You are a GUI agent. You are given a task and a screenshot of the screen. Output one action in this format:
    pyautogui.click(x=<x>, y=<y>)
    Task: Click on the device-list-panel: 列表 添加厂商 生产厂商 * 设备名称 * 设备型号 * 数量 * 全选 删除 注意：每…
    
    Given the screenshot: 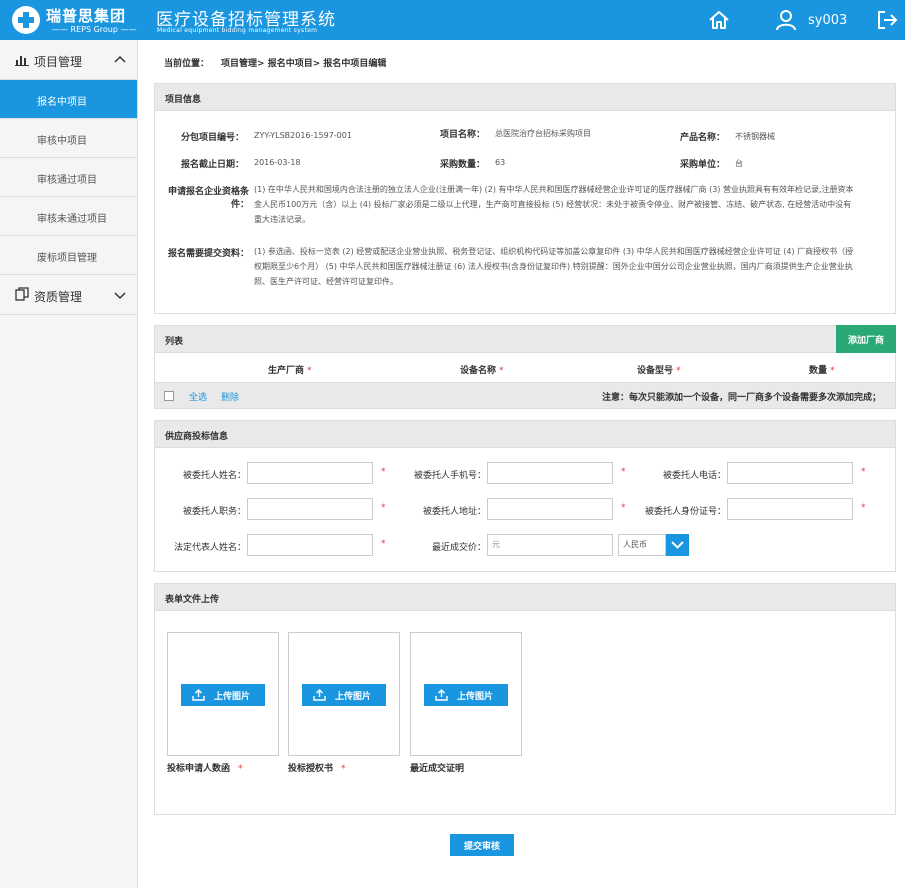 What is the action you would take?
    pyautogui.click(x=525, y=367)
    